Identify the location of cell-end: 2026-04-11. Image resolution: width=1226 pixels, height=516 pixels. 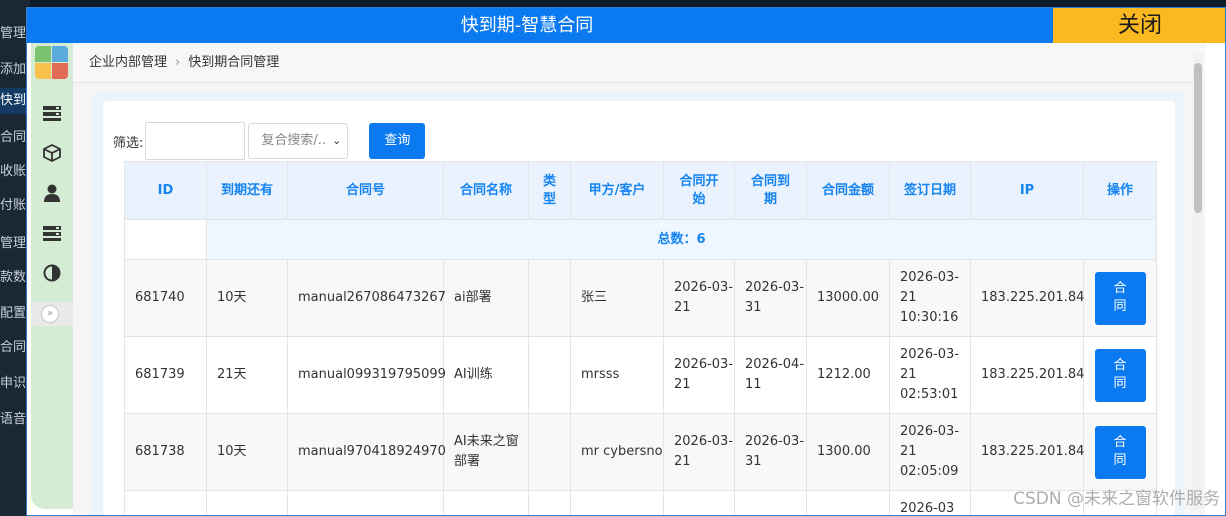
(770, 375).